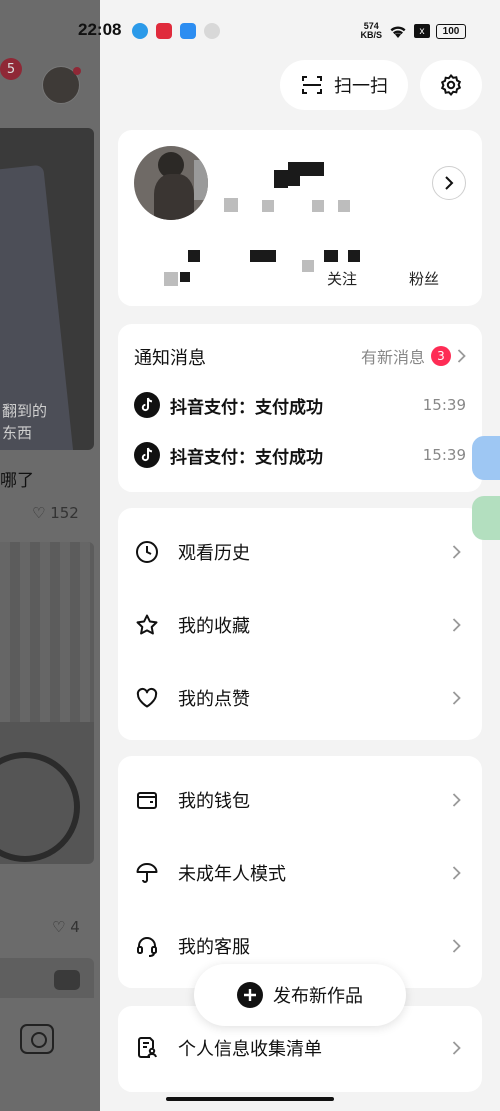  What do you see at coordinates (250, 995) in the screenshot?
I see `plus-icon` at bounding box center [250, 995].